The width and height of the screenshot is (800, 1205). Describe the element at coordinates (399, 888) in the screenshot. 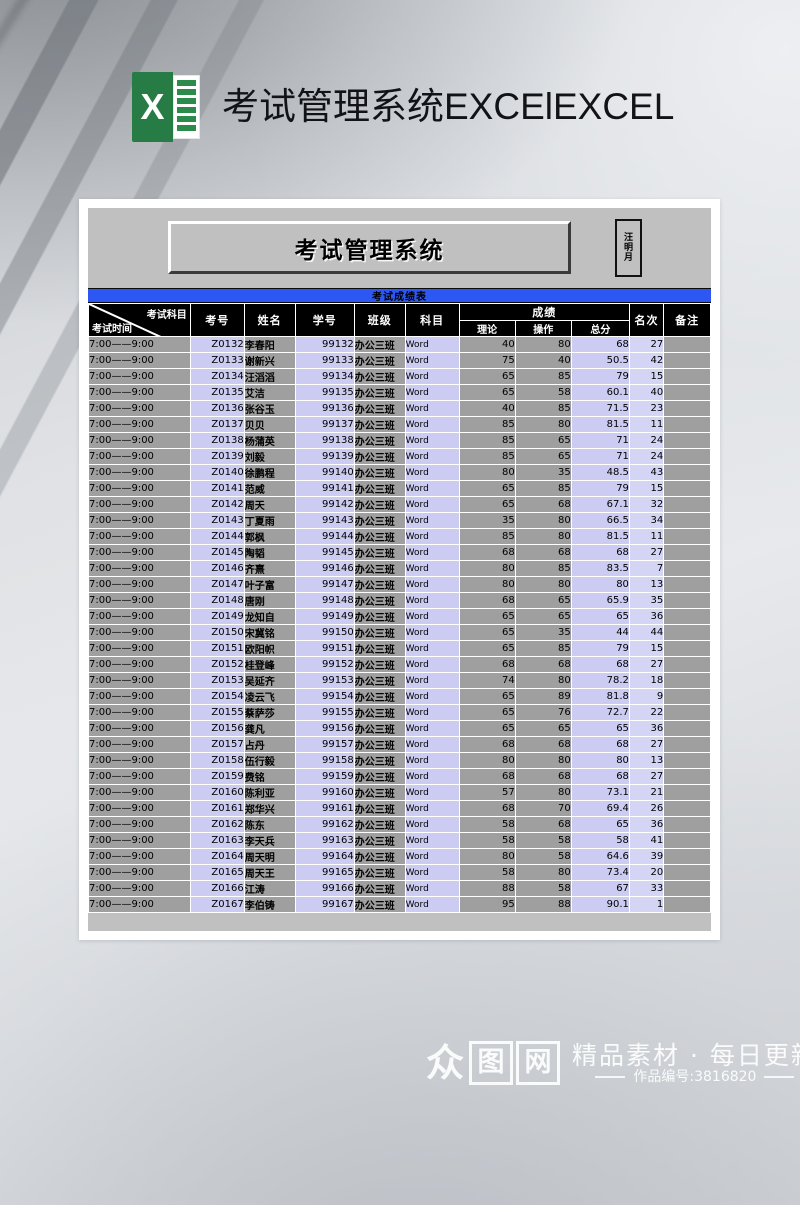

I see `table-row: 7:00——9:00 Z0166 江涛 99166 办公三班 Word 88 58 67 33` at that location.